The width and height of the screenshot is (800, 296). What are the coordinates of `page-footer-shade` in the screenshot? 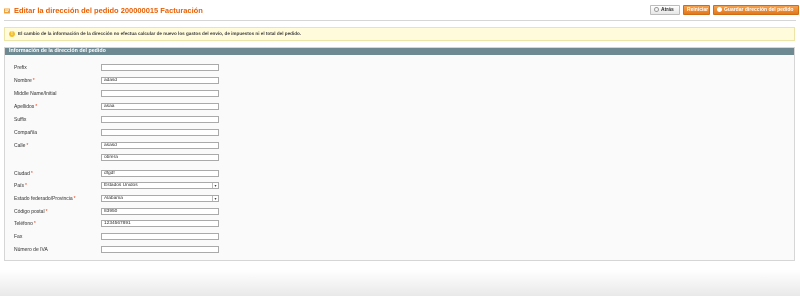 It's located at (400, 283).